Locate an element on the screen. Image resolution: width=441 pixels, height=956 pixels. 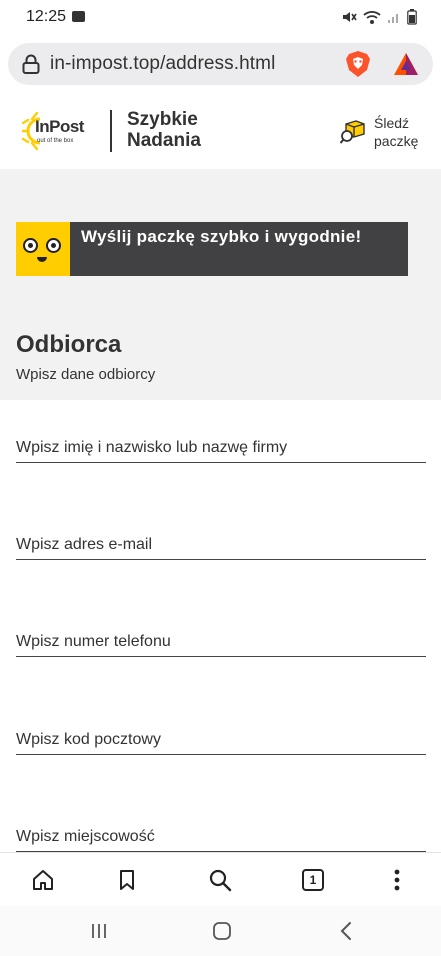
mute-icon is located at coordinates (350, 17).